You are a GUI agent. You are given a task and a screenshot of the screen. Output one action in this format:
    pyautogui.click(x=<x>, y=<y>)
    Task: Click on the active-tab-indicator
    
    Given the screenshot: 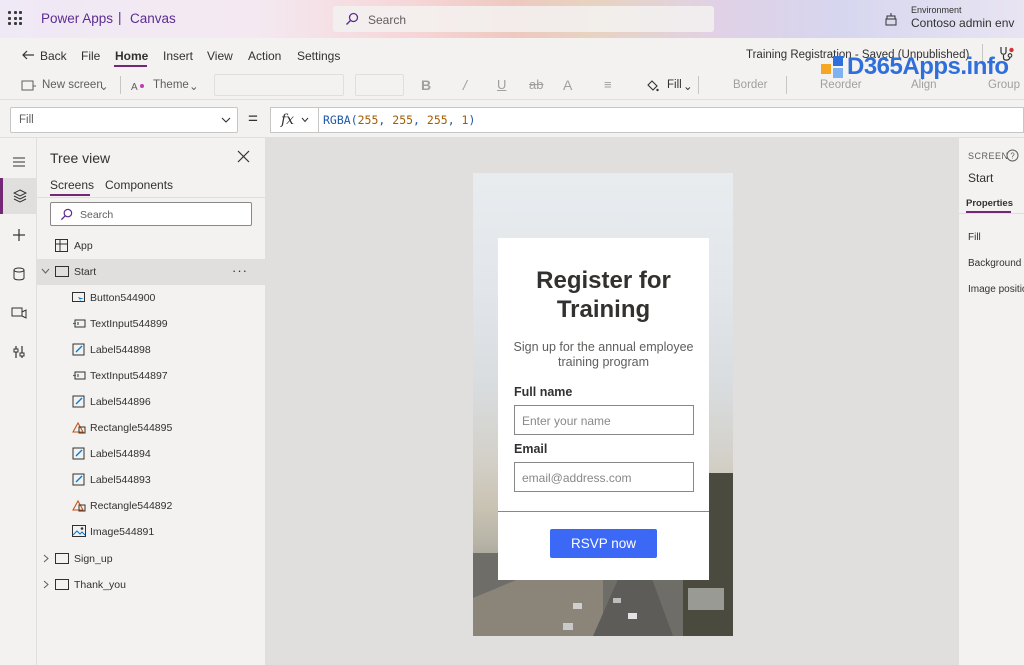 What is the action you would take?
    pyautogui.click(x=70, y=195)
    